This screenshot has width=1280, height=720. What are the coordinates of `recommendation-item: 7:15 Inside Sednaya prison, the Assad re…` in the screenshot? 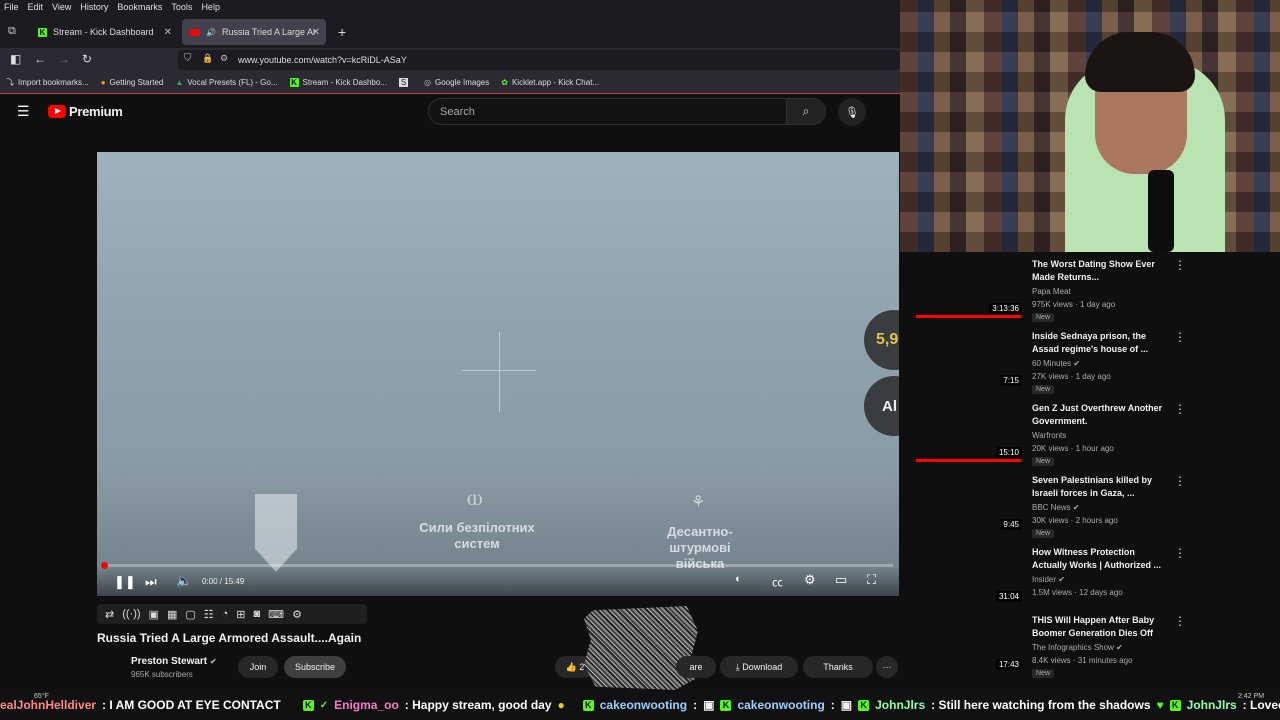 It's located at (1056, 364).